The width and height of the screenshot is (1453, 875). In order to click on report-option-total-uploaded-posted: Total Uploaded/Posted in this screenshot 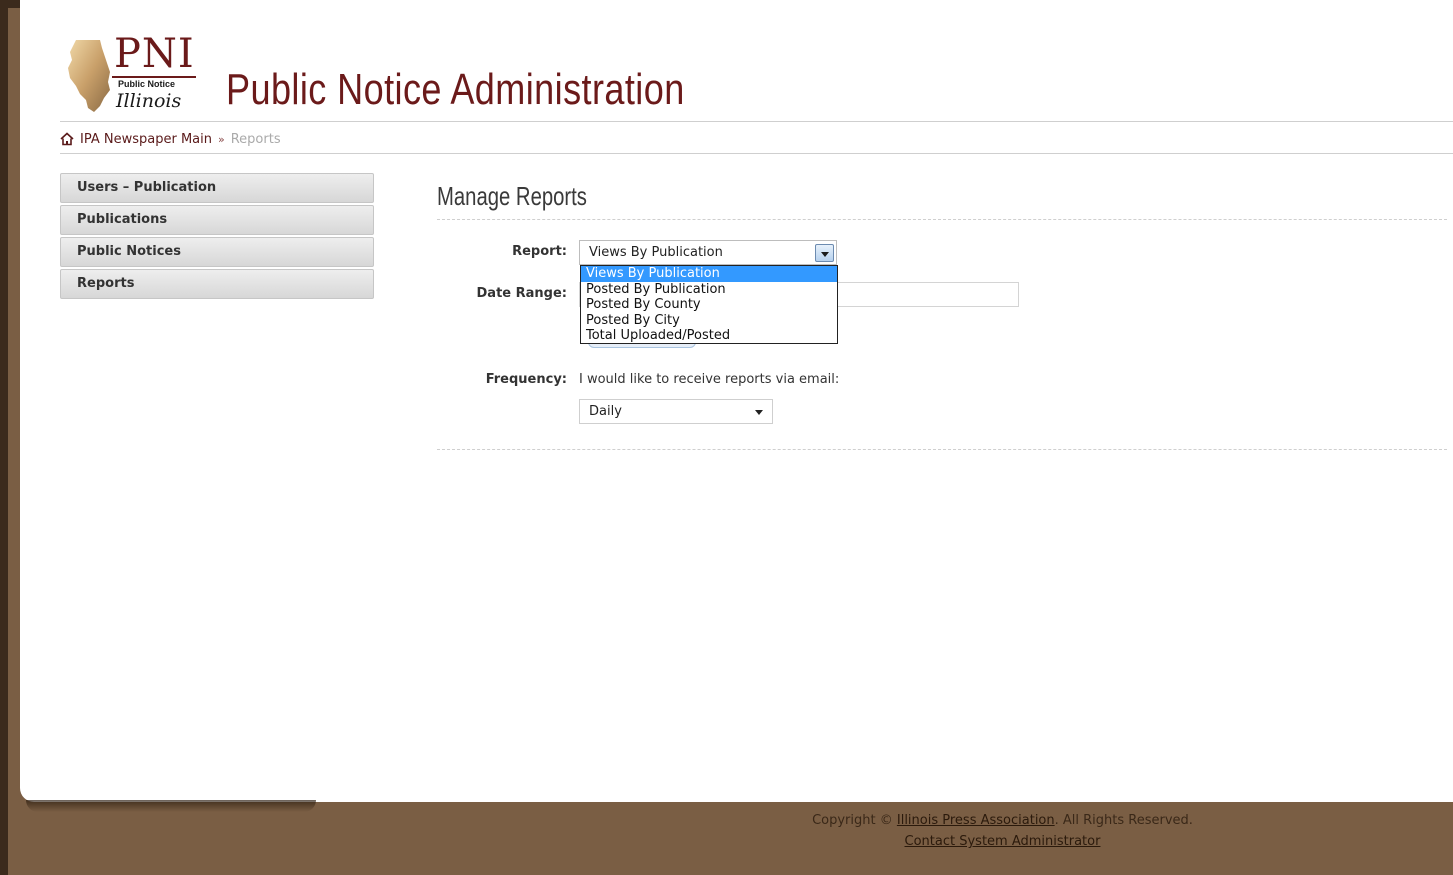, I will do `click(709, 336)`.